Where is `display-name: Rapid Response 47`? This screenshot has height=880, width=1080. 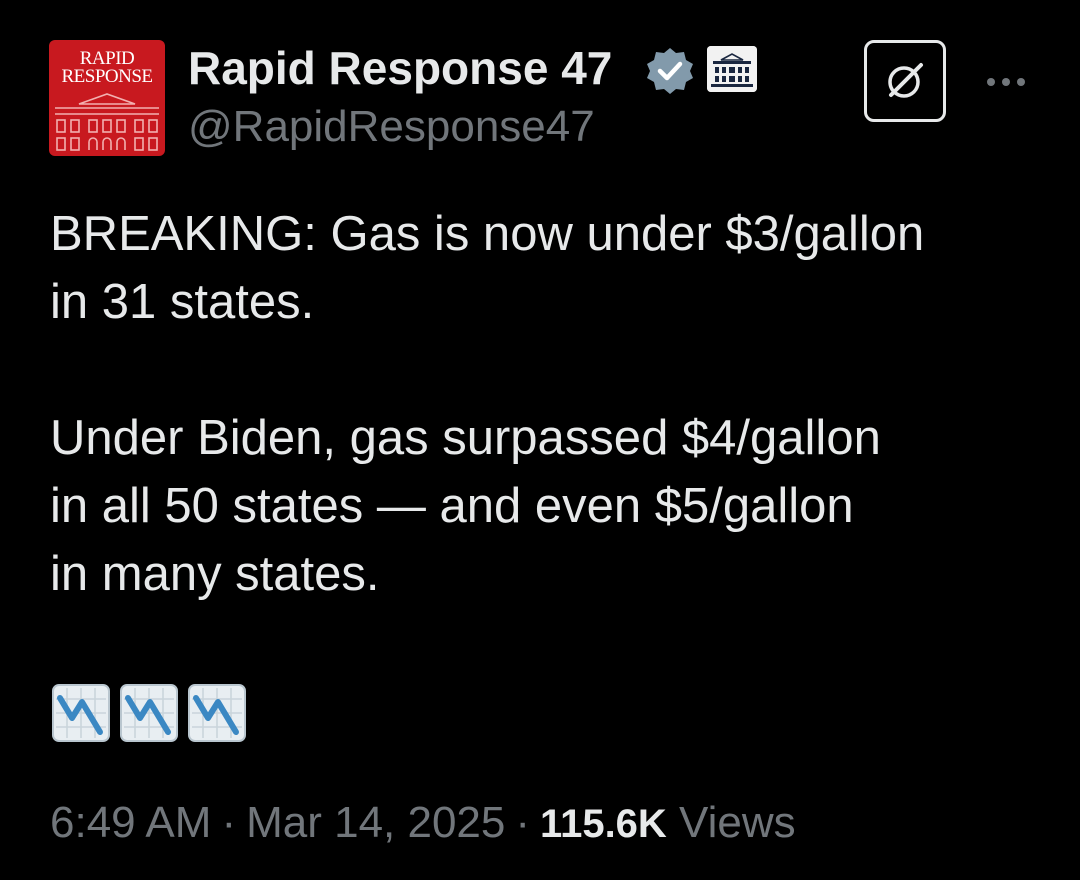 display-name: Rapid Response 47 is located at coordinates (400, 68).